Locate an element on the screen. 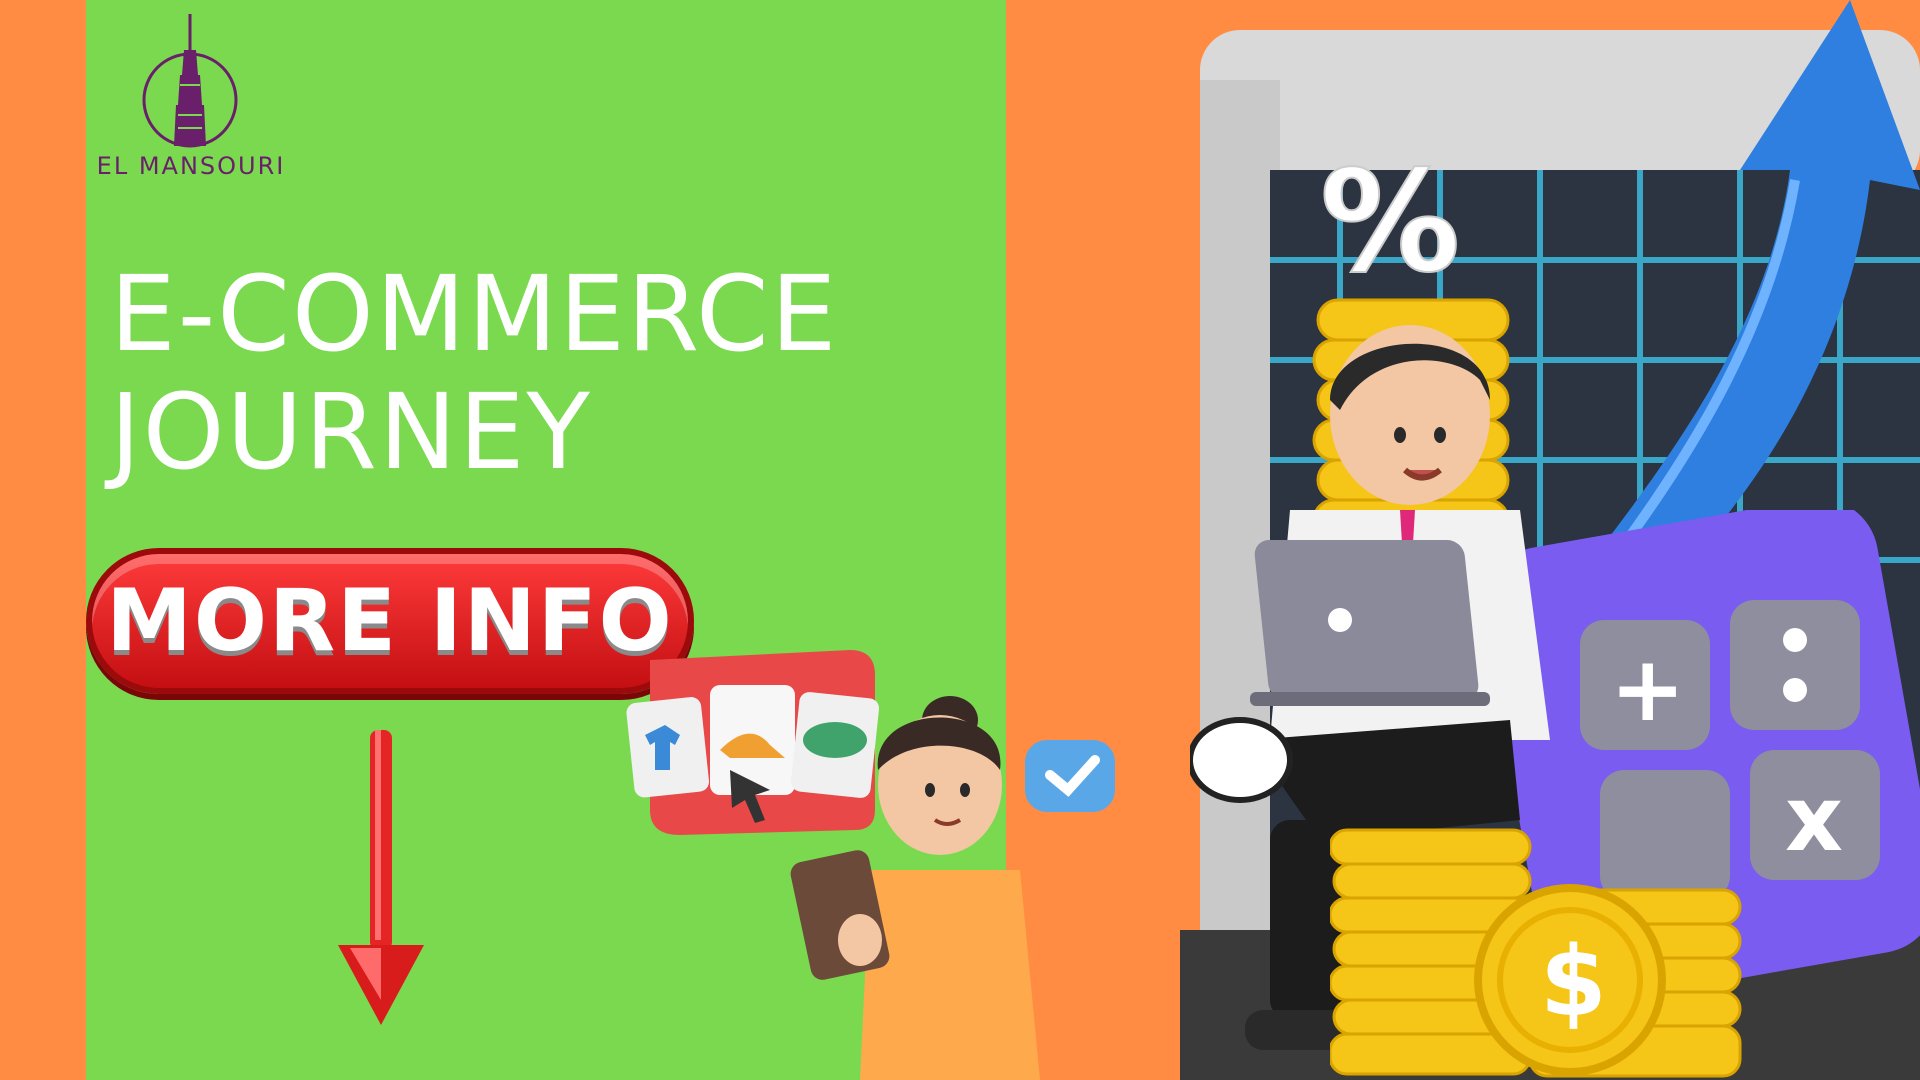 This screenshot has width=1920, height=1080. dollar-symbol: $ is located at coordinates (1573, 982).